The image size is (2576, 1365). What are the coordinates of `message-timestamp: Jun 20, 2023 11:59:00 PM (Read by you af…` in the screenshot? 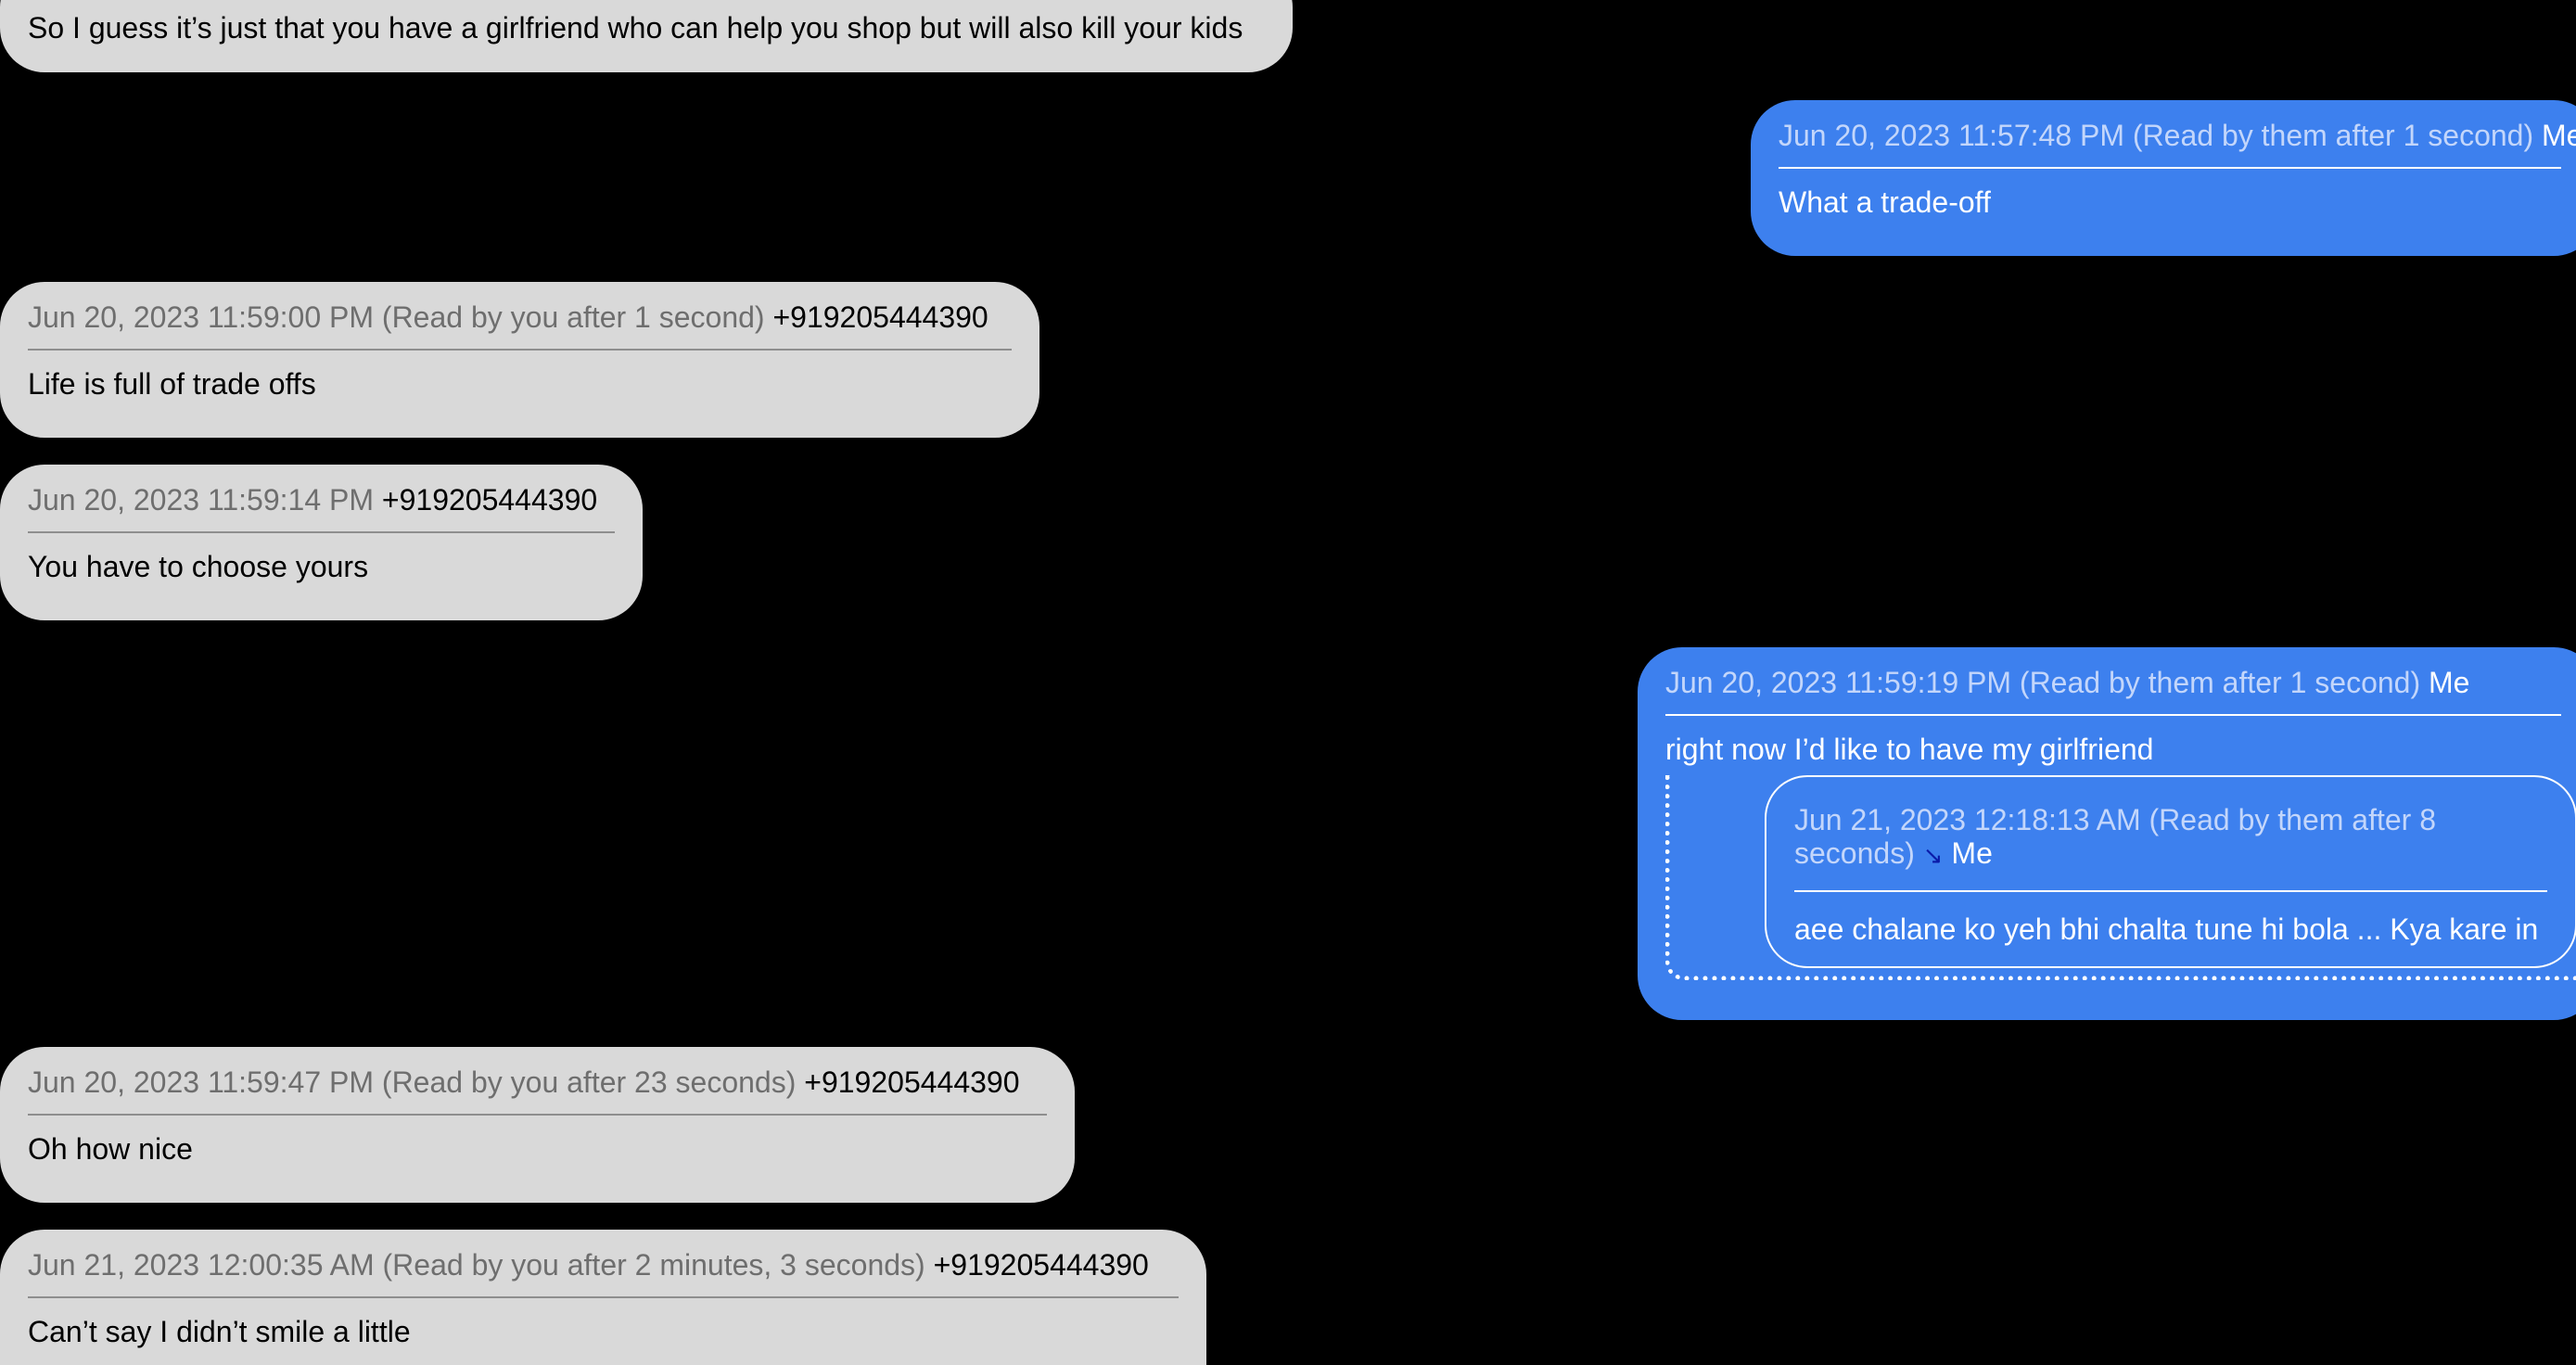 It's located at (396, 317).